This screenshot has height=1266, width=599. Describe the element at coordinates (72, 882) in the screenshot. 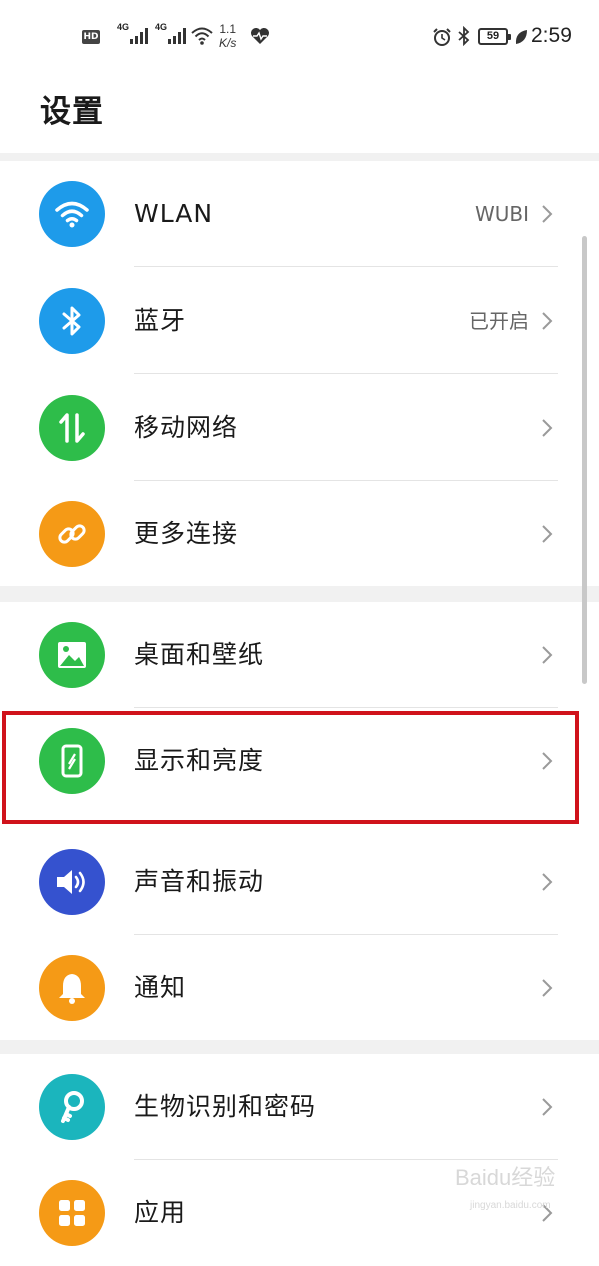

I see `sound-icon` at that location.